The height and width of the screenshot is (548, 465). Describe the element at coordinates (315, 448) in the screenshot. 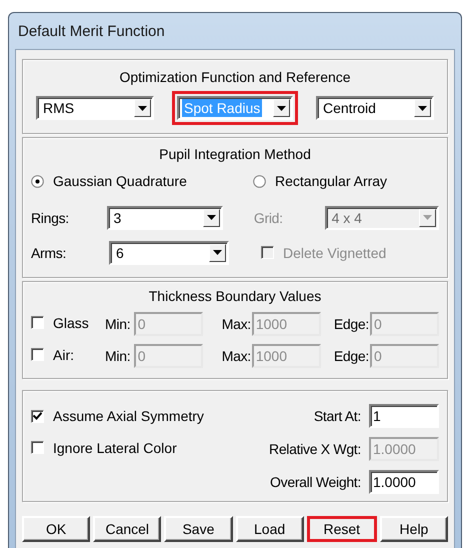

I see `field-label: Relative X Wgt:` at that location.